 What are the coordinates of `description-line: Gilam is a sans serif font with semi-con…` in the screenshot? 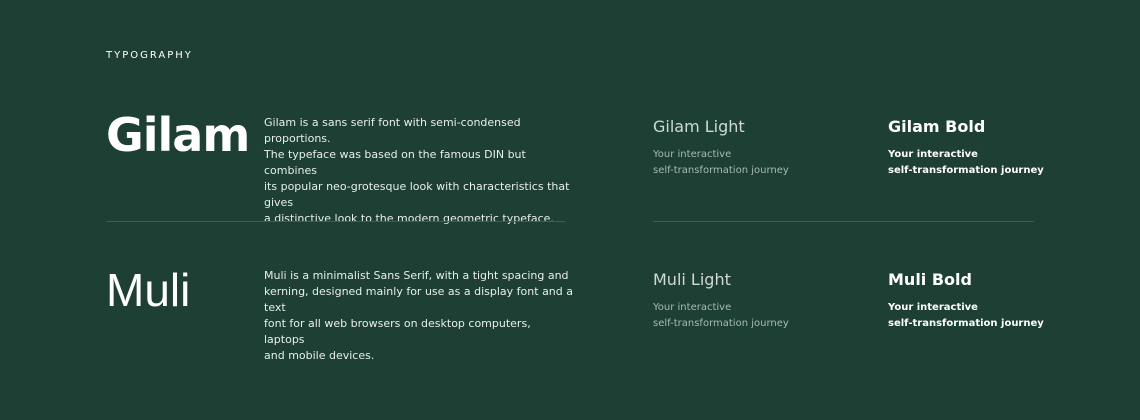 It's located at (392, 130).